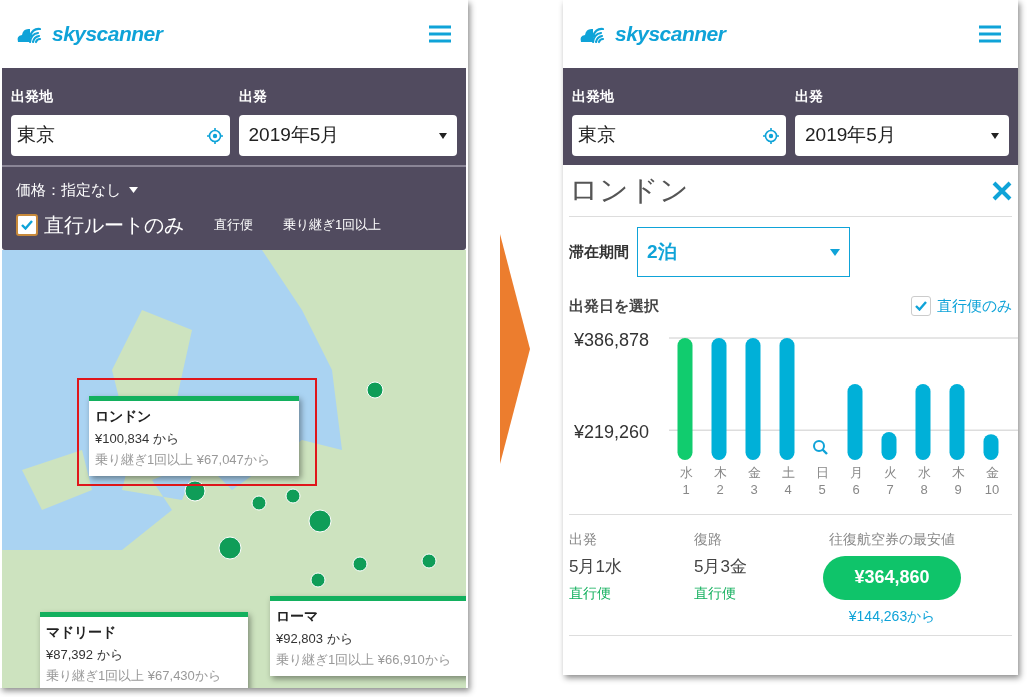 The height and width of the screenshot is (697, 1035). Describe the element at coordinates (629, 190) in the screenshot. I see `destination-title: ロンドン` at that location.